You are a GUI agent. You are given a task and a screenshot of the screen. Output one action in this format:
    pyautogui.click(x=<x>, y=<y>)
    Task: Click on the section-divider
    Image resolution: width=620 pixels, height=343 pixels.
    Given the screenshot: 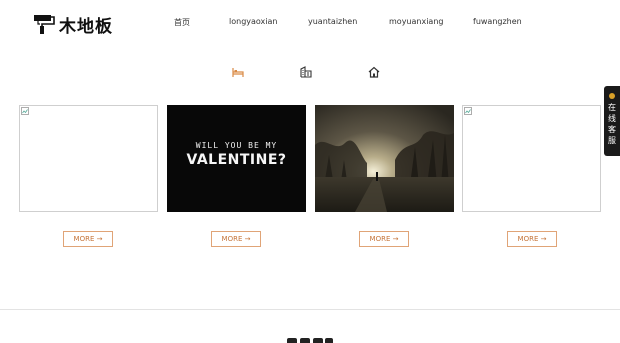 What is the action you would take?
    pyautogui.click(x=310, y=309)
    